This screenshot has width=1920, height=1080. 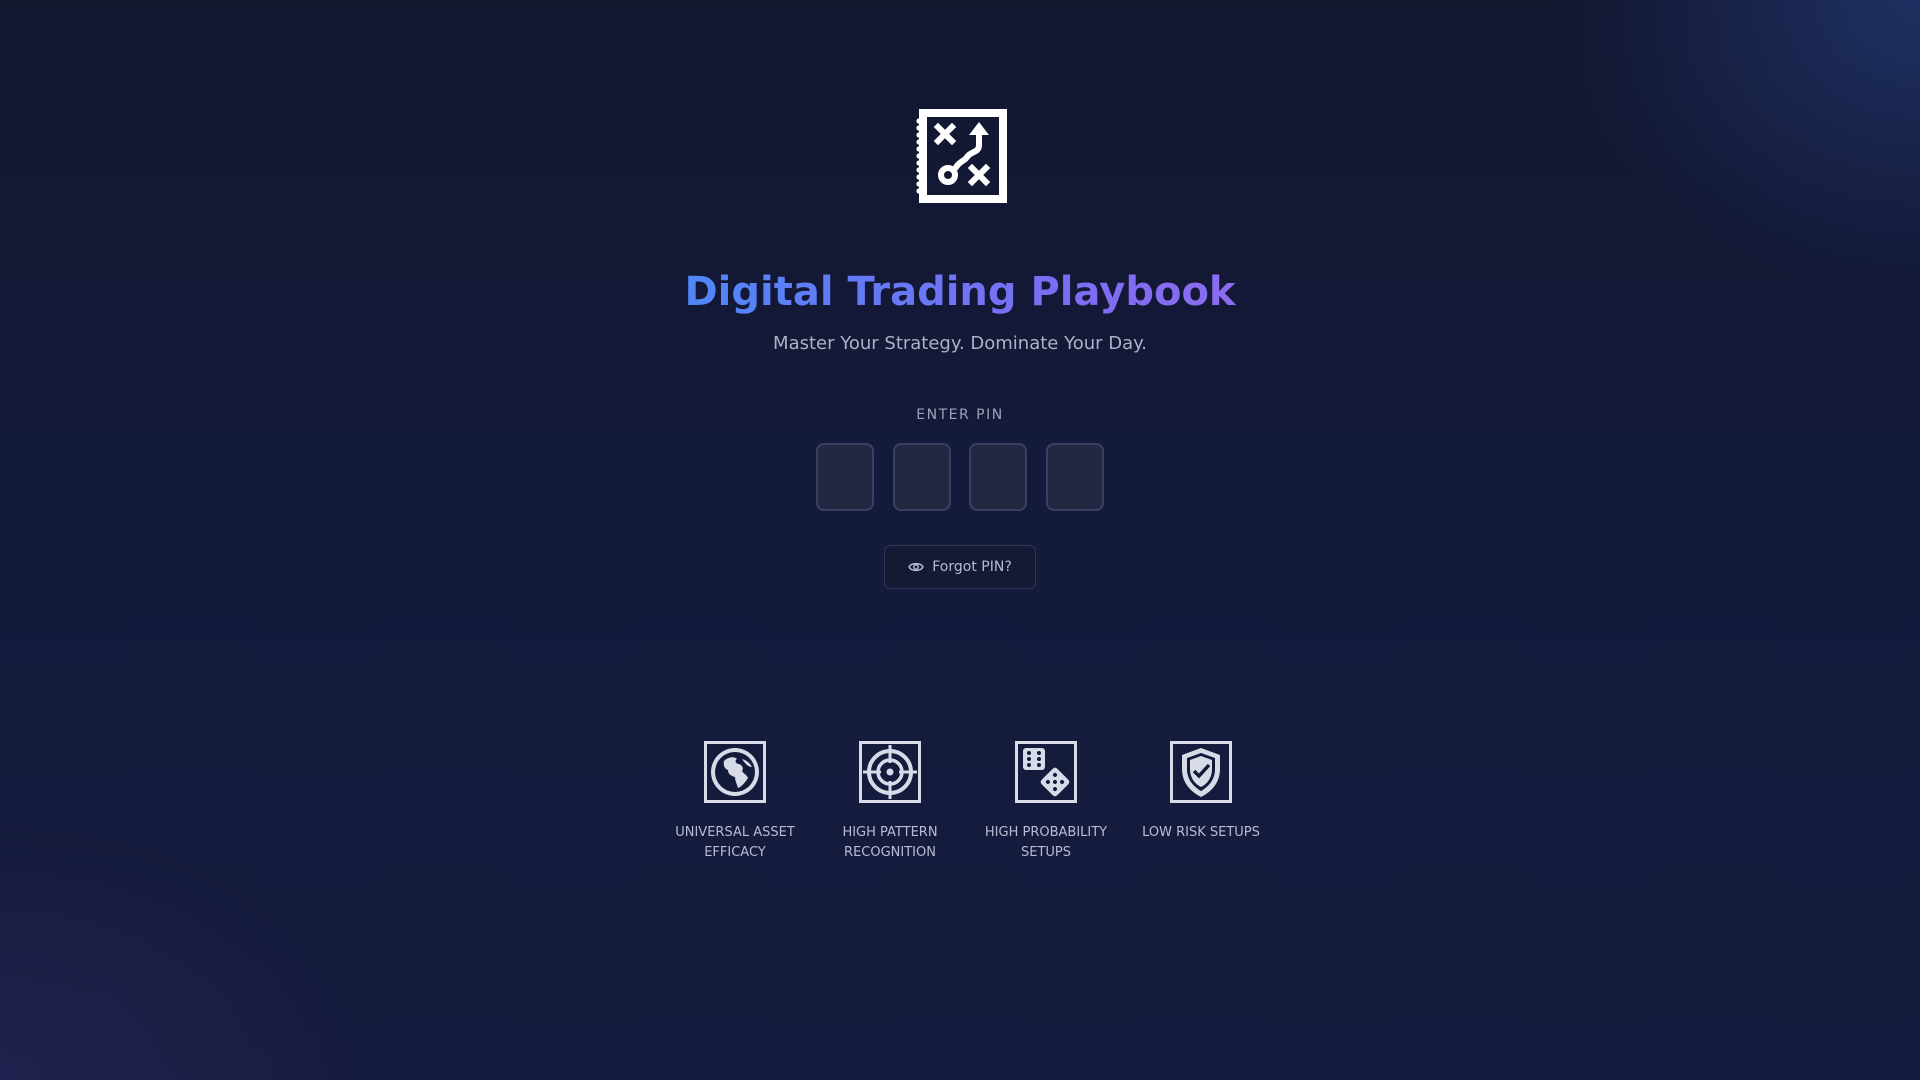 I want to click on feature-item-high-probability: HIGH PROBABILITY SETUPS, so click(x=1046, y=802).